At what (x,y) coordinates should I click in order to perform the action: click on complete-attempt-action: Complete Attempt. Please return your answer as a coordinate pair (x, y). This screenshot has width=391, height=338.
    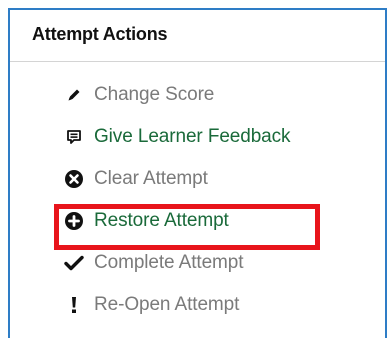
    Looking at the image, I should click on (154, 263).